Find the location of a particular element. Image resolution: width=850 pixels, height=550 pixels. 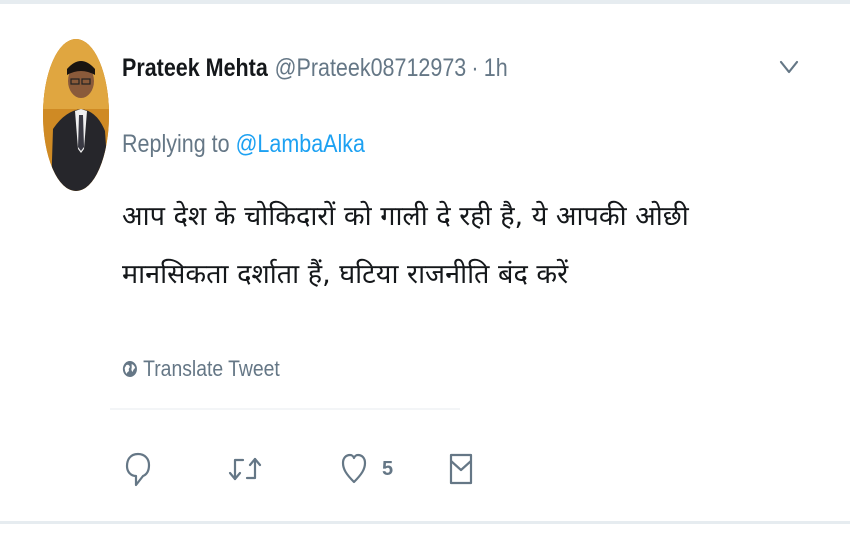

avatar is located at coordinates (76, 115).